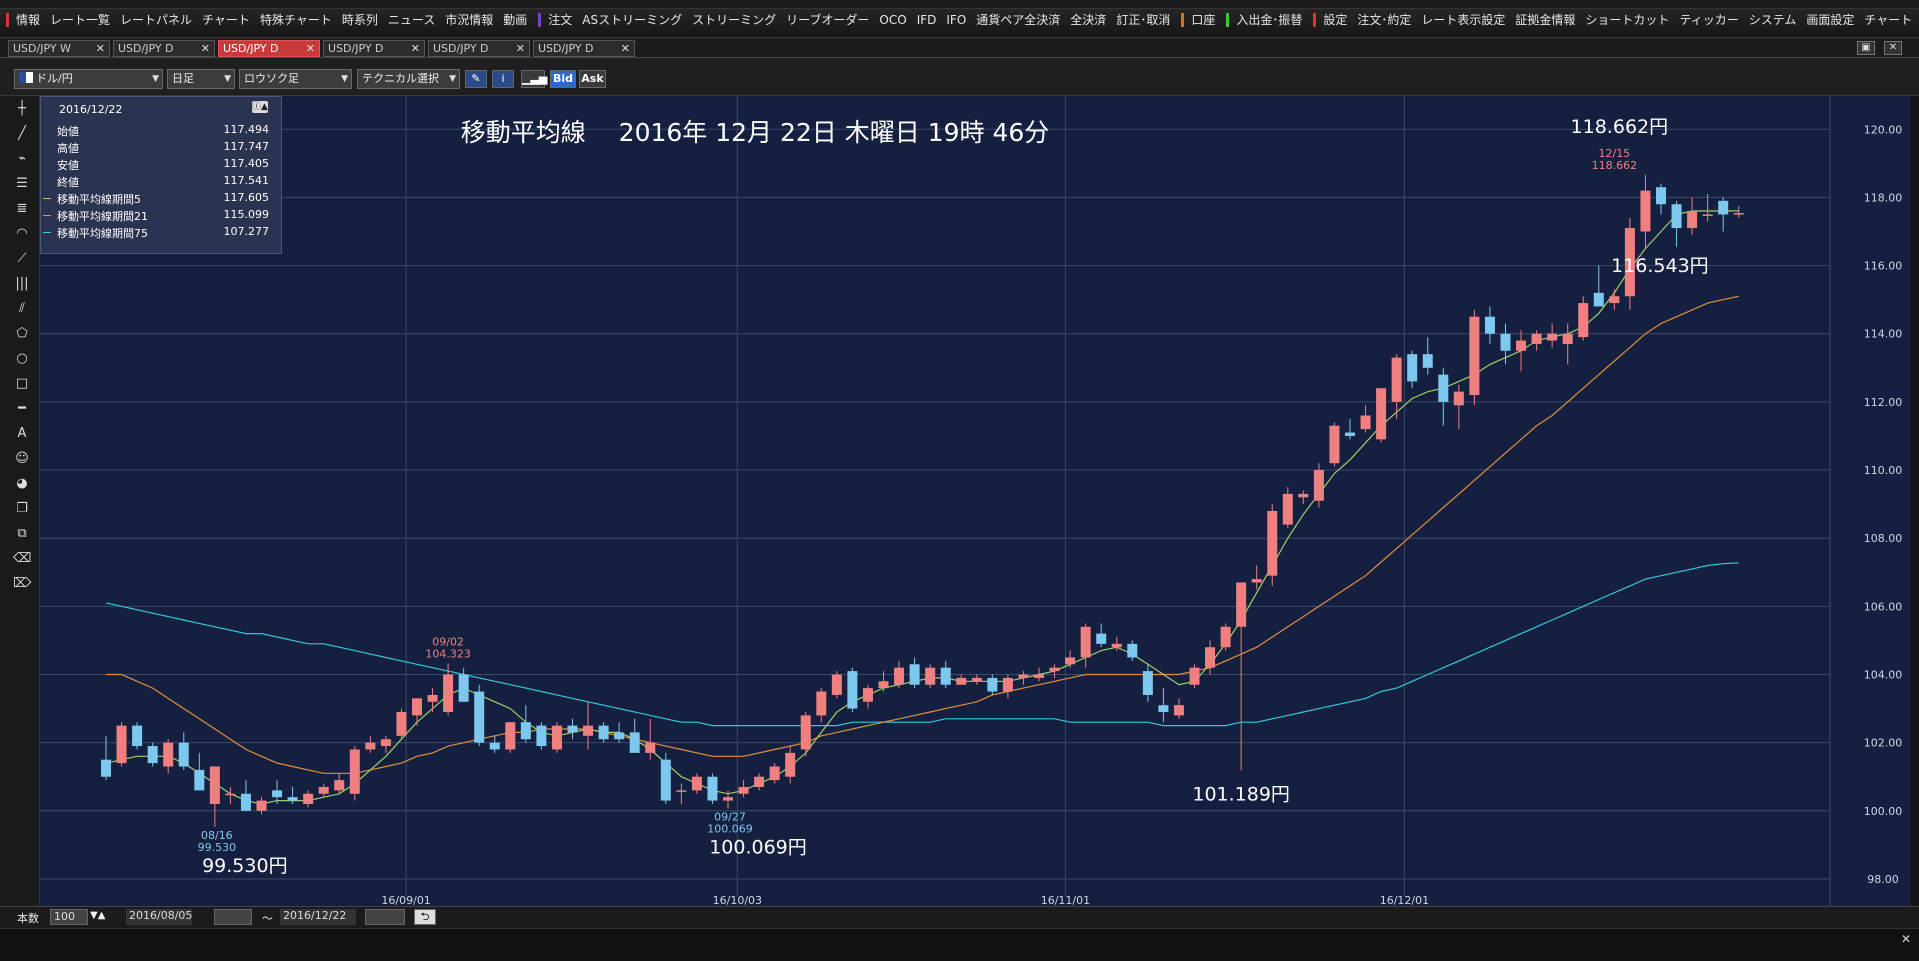  I want to click on fibonacci-icon: ≣, so click(22, 209).